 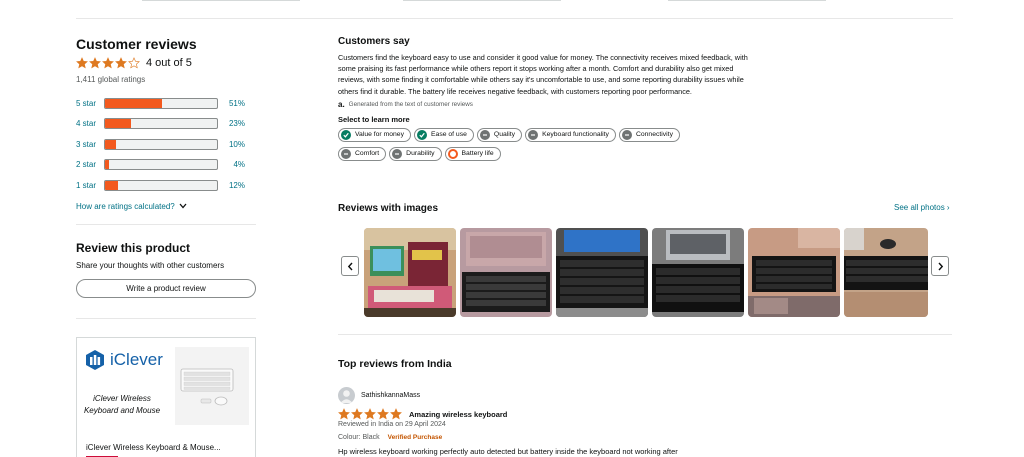 I want to click on review-header: Amazing wireless keyboard, so click(x=422, y=414).